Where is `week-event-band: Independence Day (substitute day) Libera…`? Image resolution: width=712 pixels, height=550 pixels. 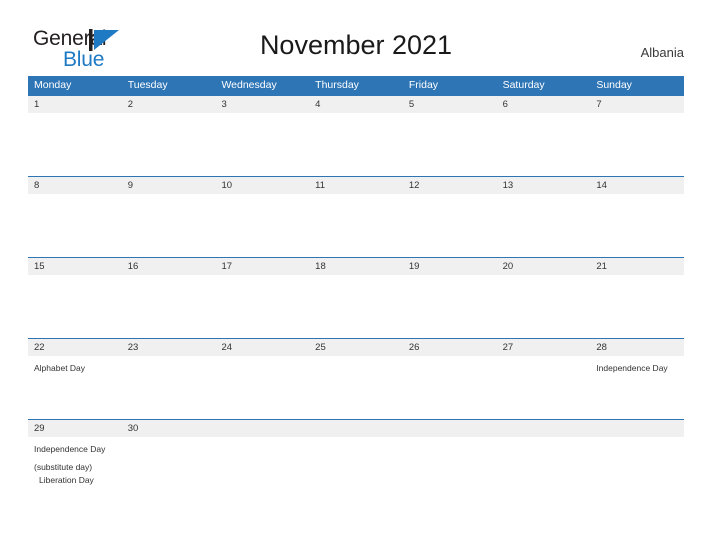 week-event-band: Independence Day (substitute day) Libera… is located at coordinates (356, 468).